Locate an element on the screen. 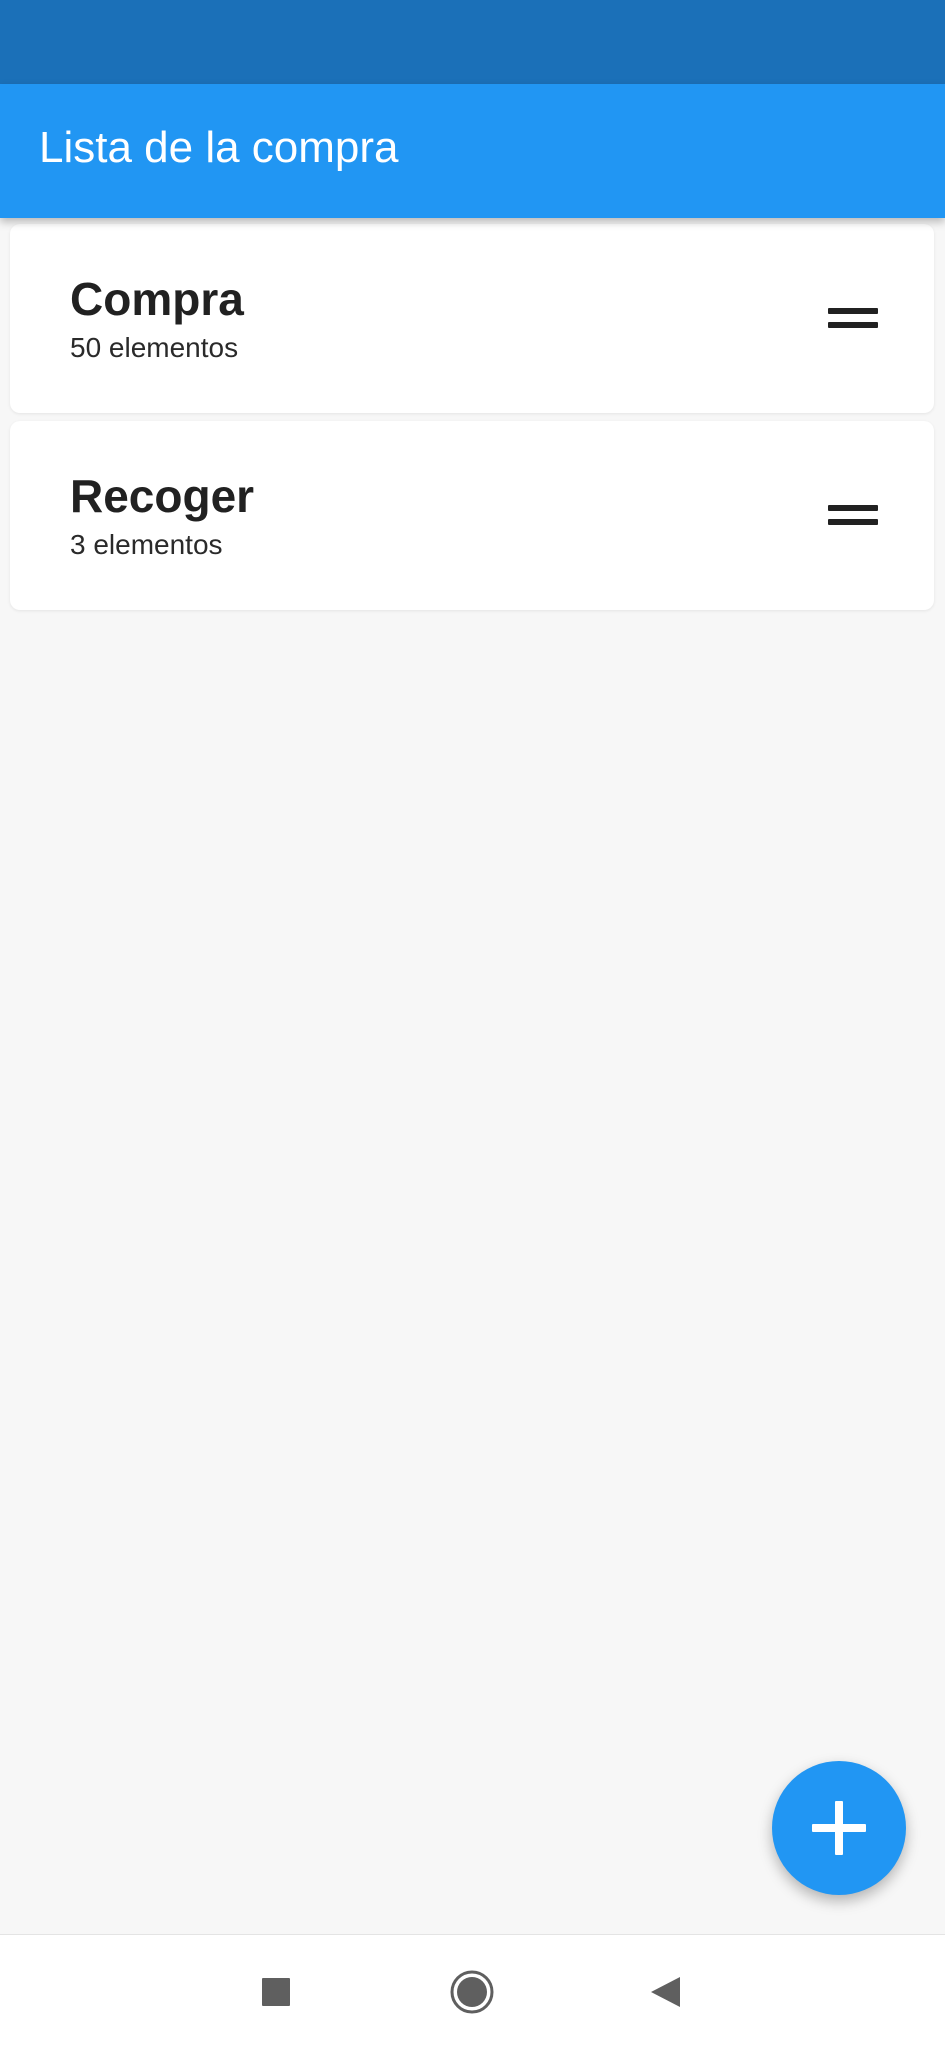  system-navigation-bar is located at coordinates (472, 1991).